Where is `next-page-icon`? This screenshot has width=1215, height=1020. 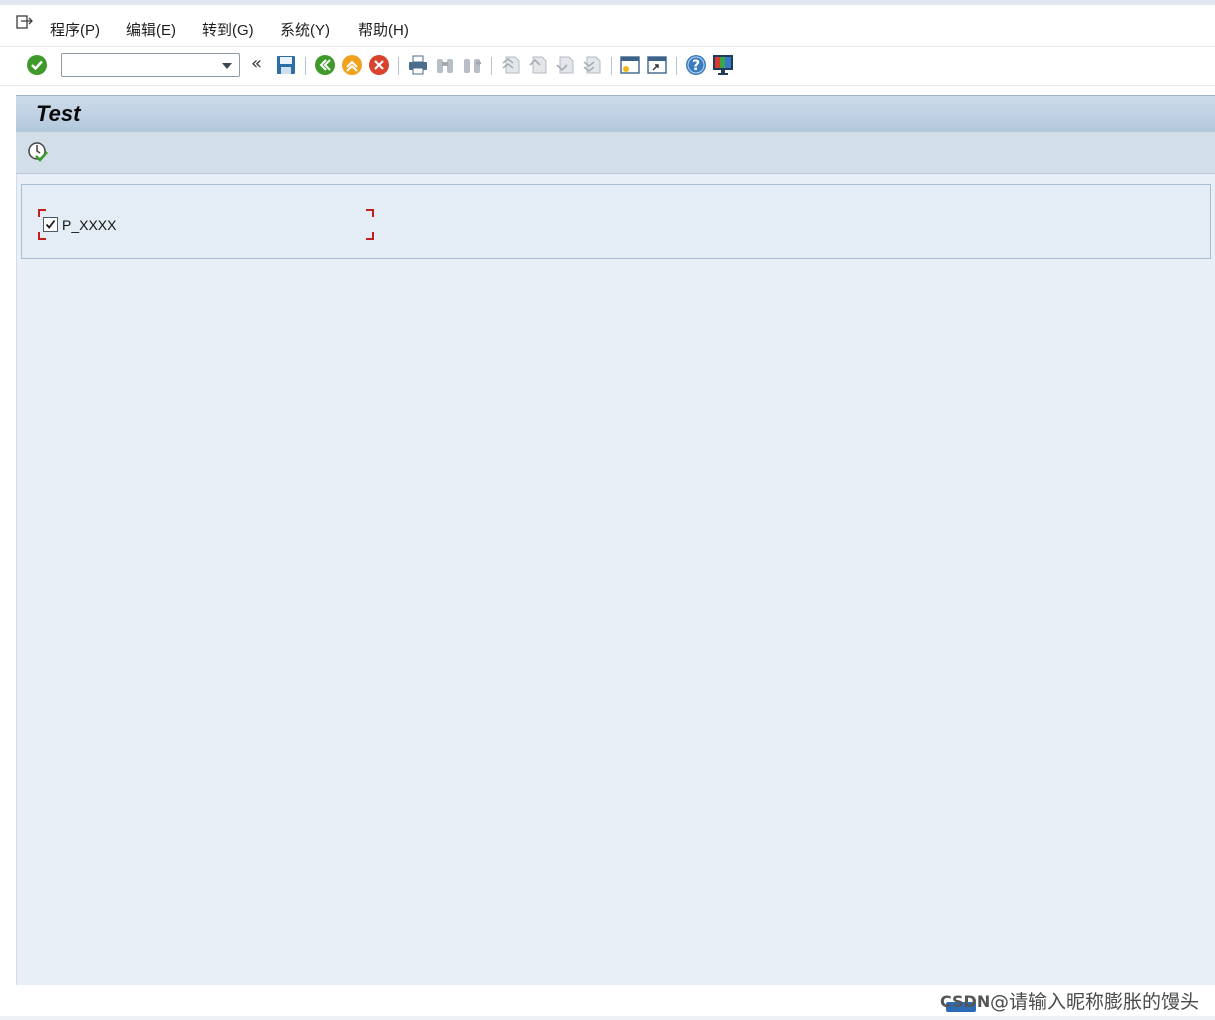
next-page-icon is located at coordinates (565, 65).